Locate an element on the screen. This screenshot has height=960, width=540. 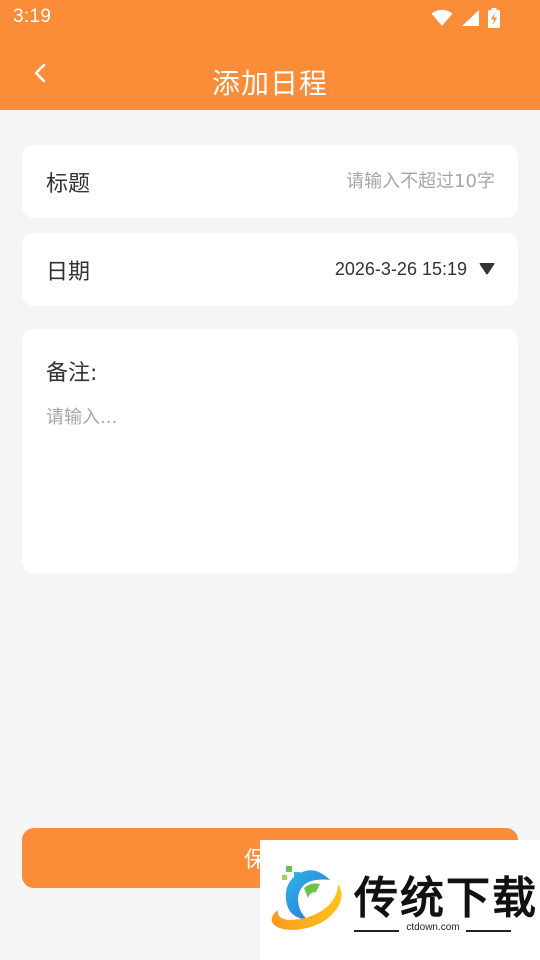
ctdown-logo-icon is located at coordinates (308, 901).